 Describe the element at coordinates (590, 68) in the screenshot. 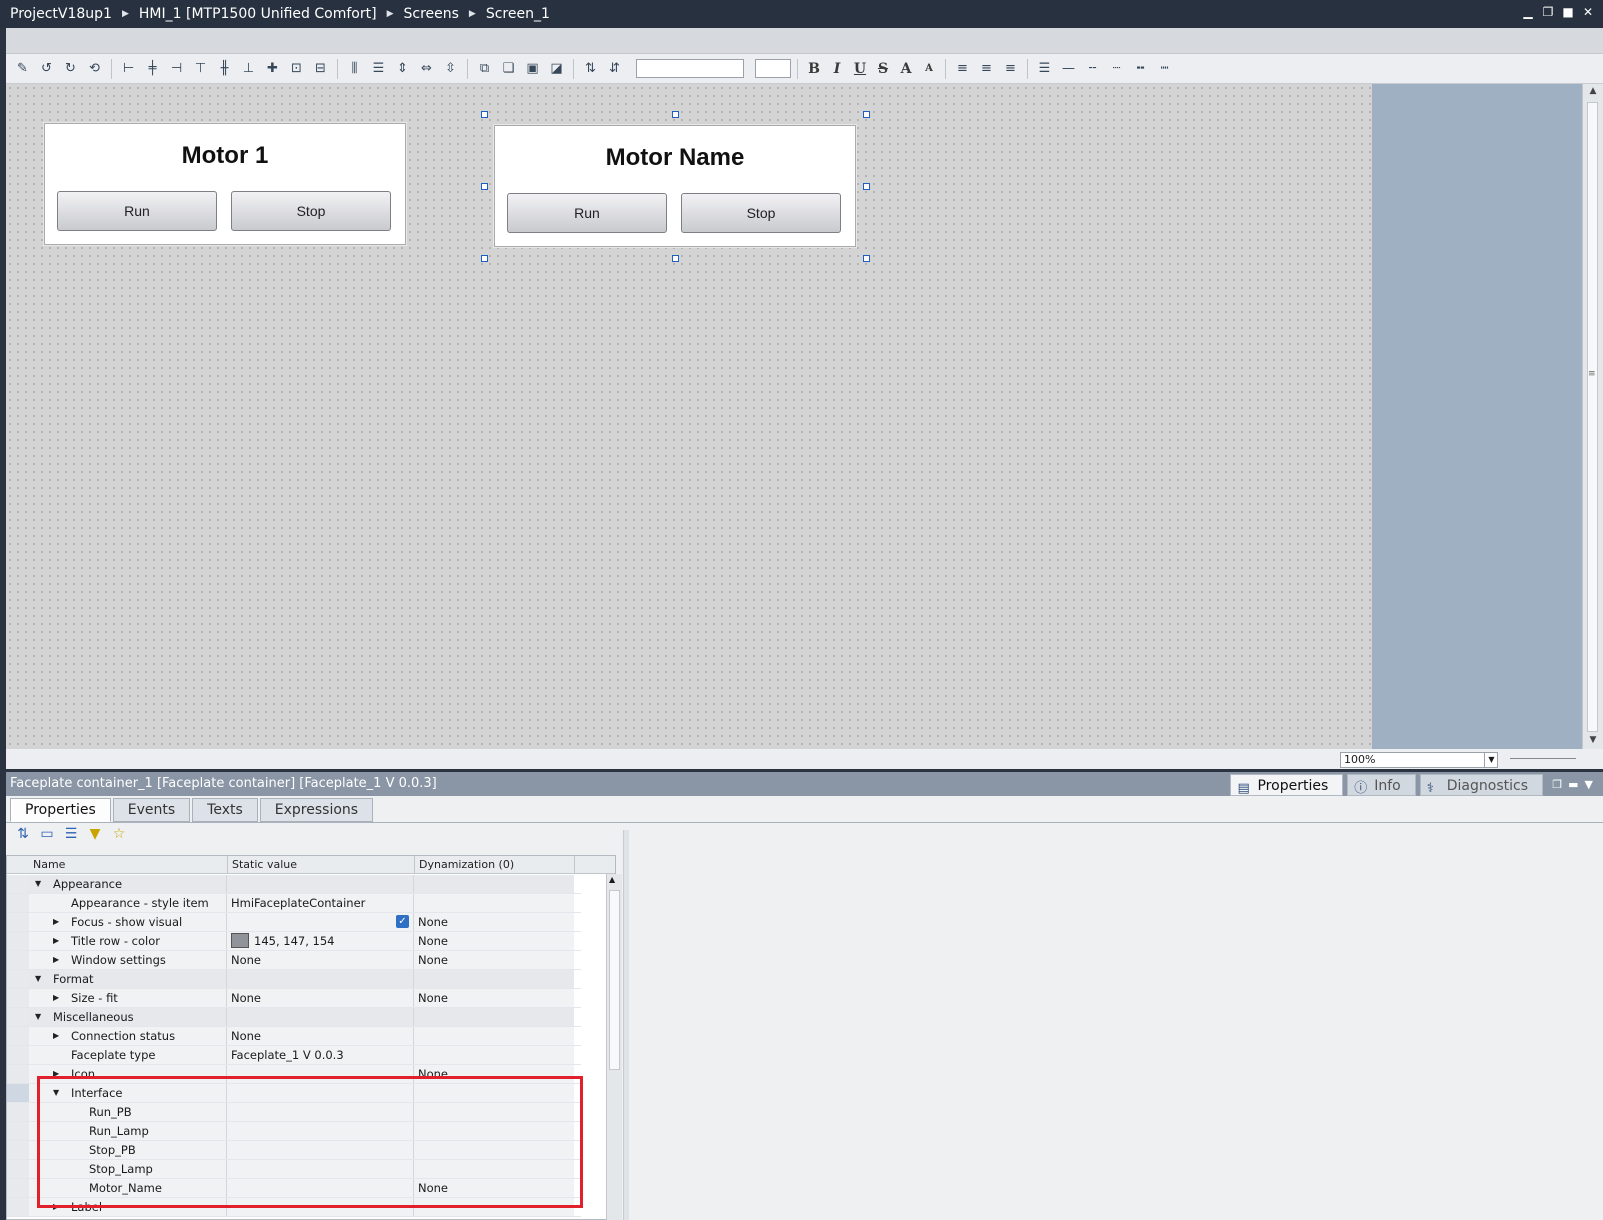

I see `sort-up-icon: ⇅` at that location.